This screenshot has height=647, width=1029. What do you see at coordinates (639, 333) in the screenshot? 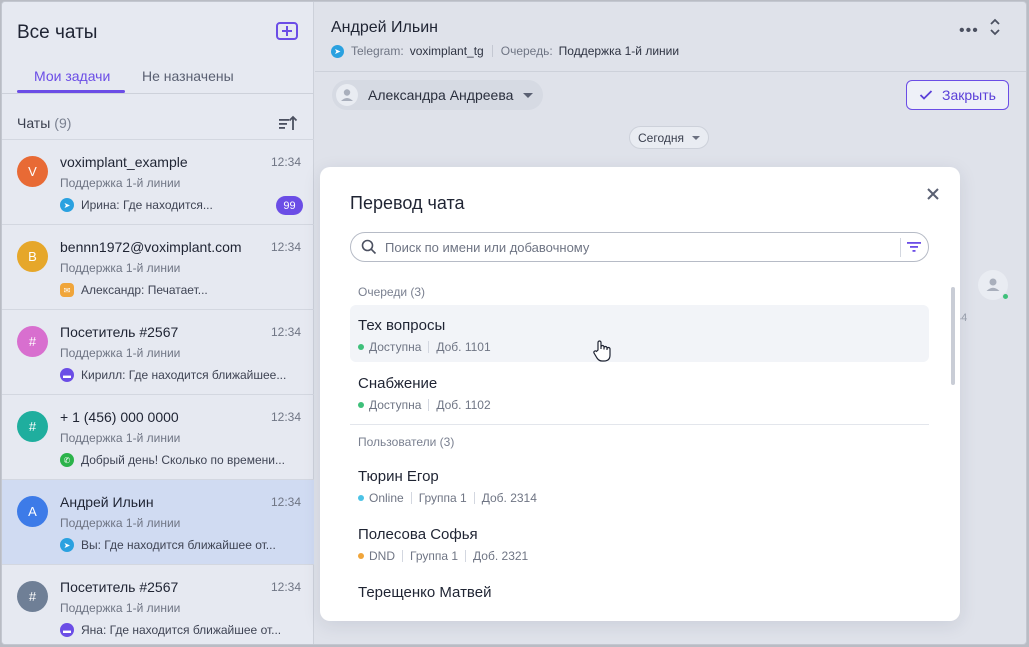
I see `queue-item: Тех вопросы Доступна Доб. 1101` at bounding box center [639, 333].